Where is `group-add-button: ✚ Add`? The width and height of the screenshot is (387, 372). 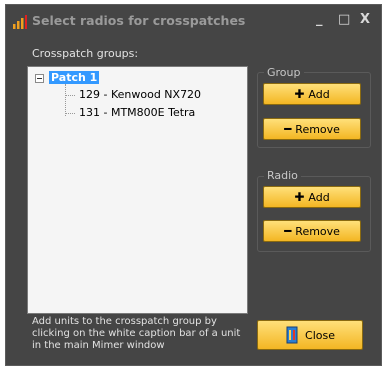
group-add-button: ✚ Add is located at coordinates (312, 94).